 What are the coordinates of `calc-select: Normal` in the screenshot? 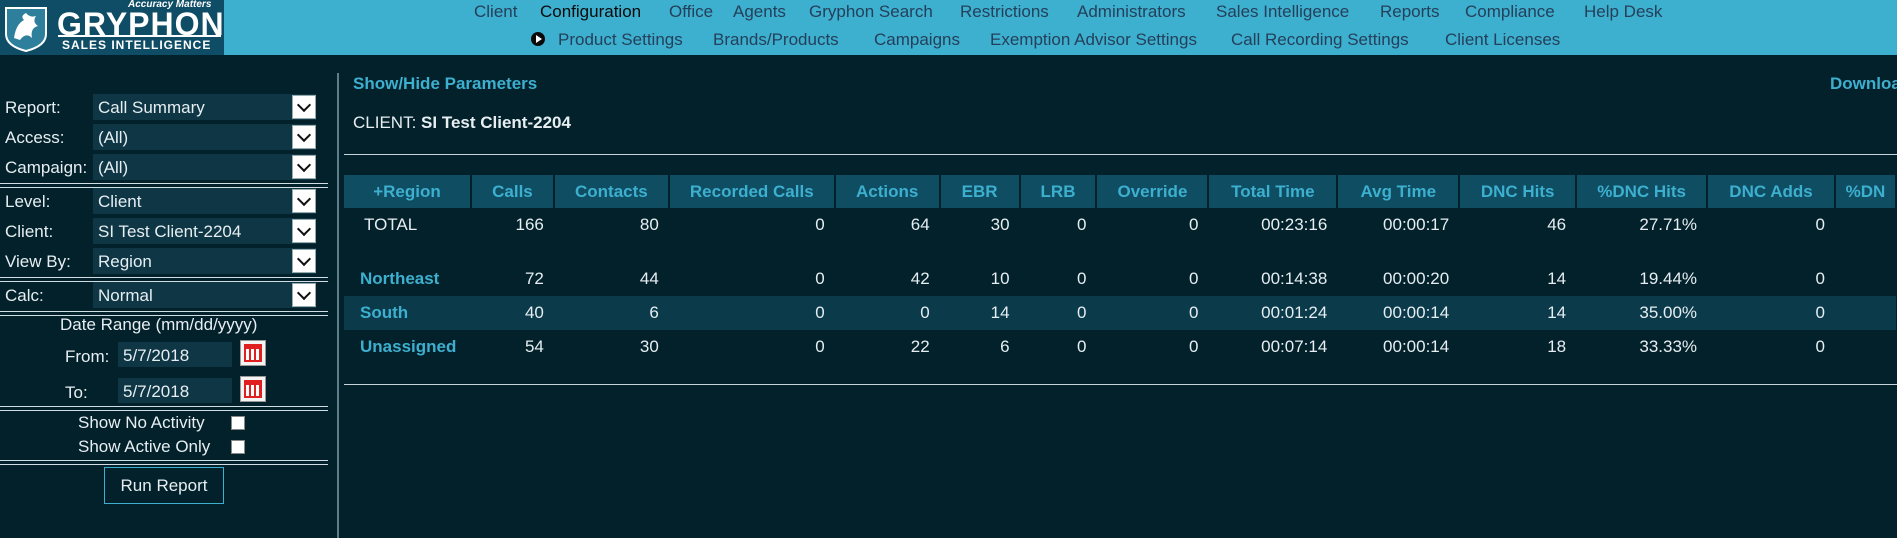 It's located at (204, 295).